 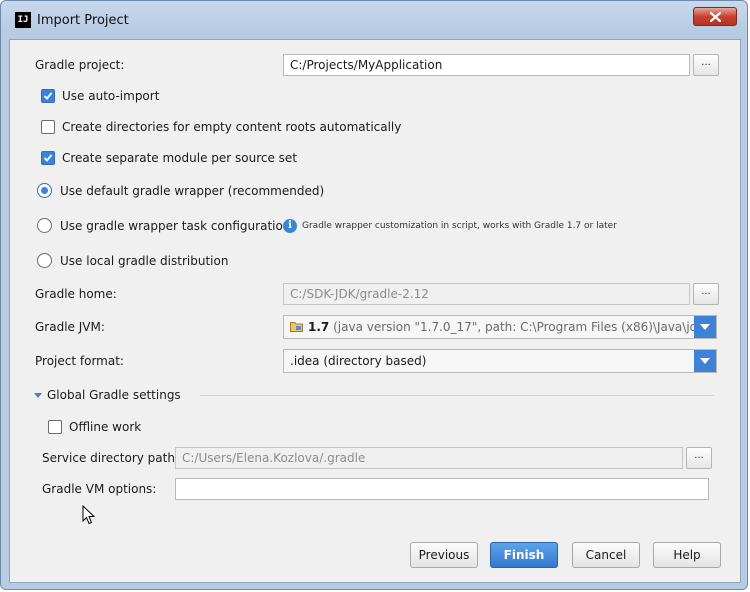 I want to click on vm-options-label: Gradle VM options:, so click(x=99, y=489).